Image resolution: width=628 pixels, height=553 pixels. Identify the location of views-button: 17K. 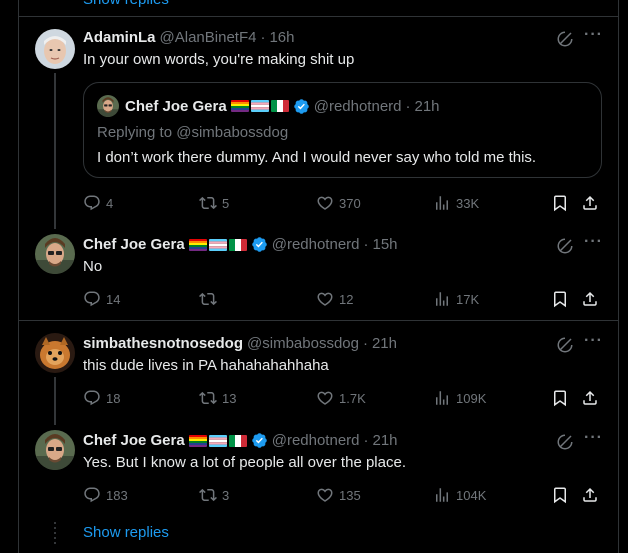
(456, 299).